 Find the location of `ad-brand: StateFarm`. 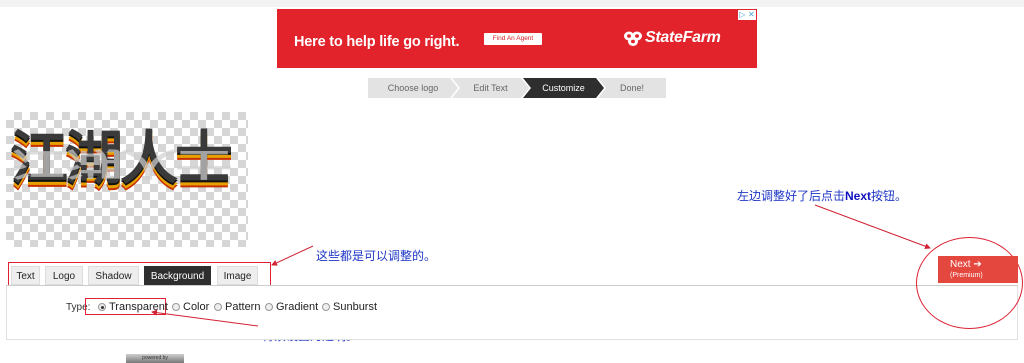

ad-brand: StateFarm is located at coordinates (672, 38).